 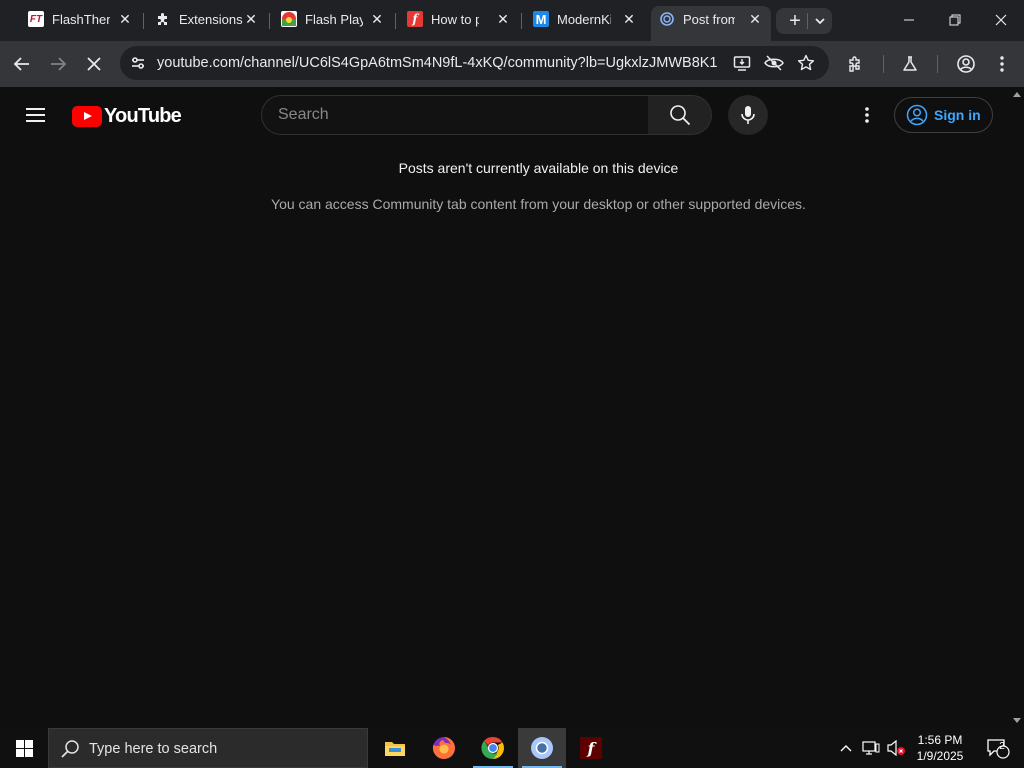 I want to click on minimize-button, so click(x=909, y=20).